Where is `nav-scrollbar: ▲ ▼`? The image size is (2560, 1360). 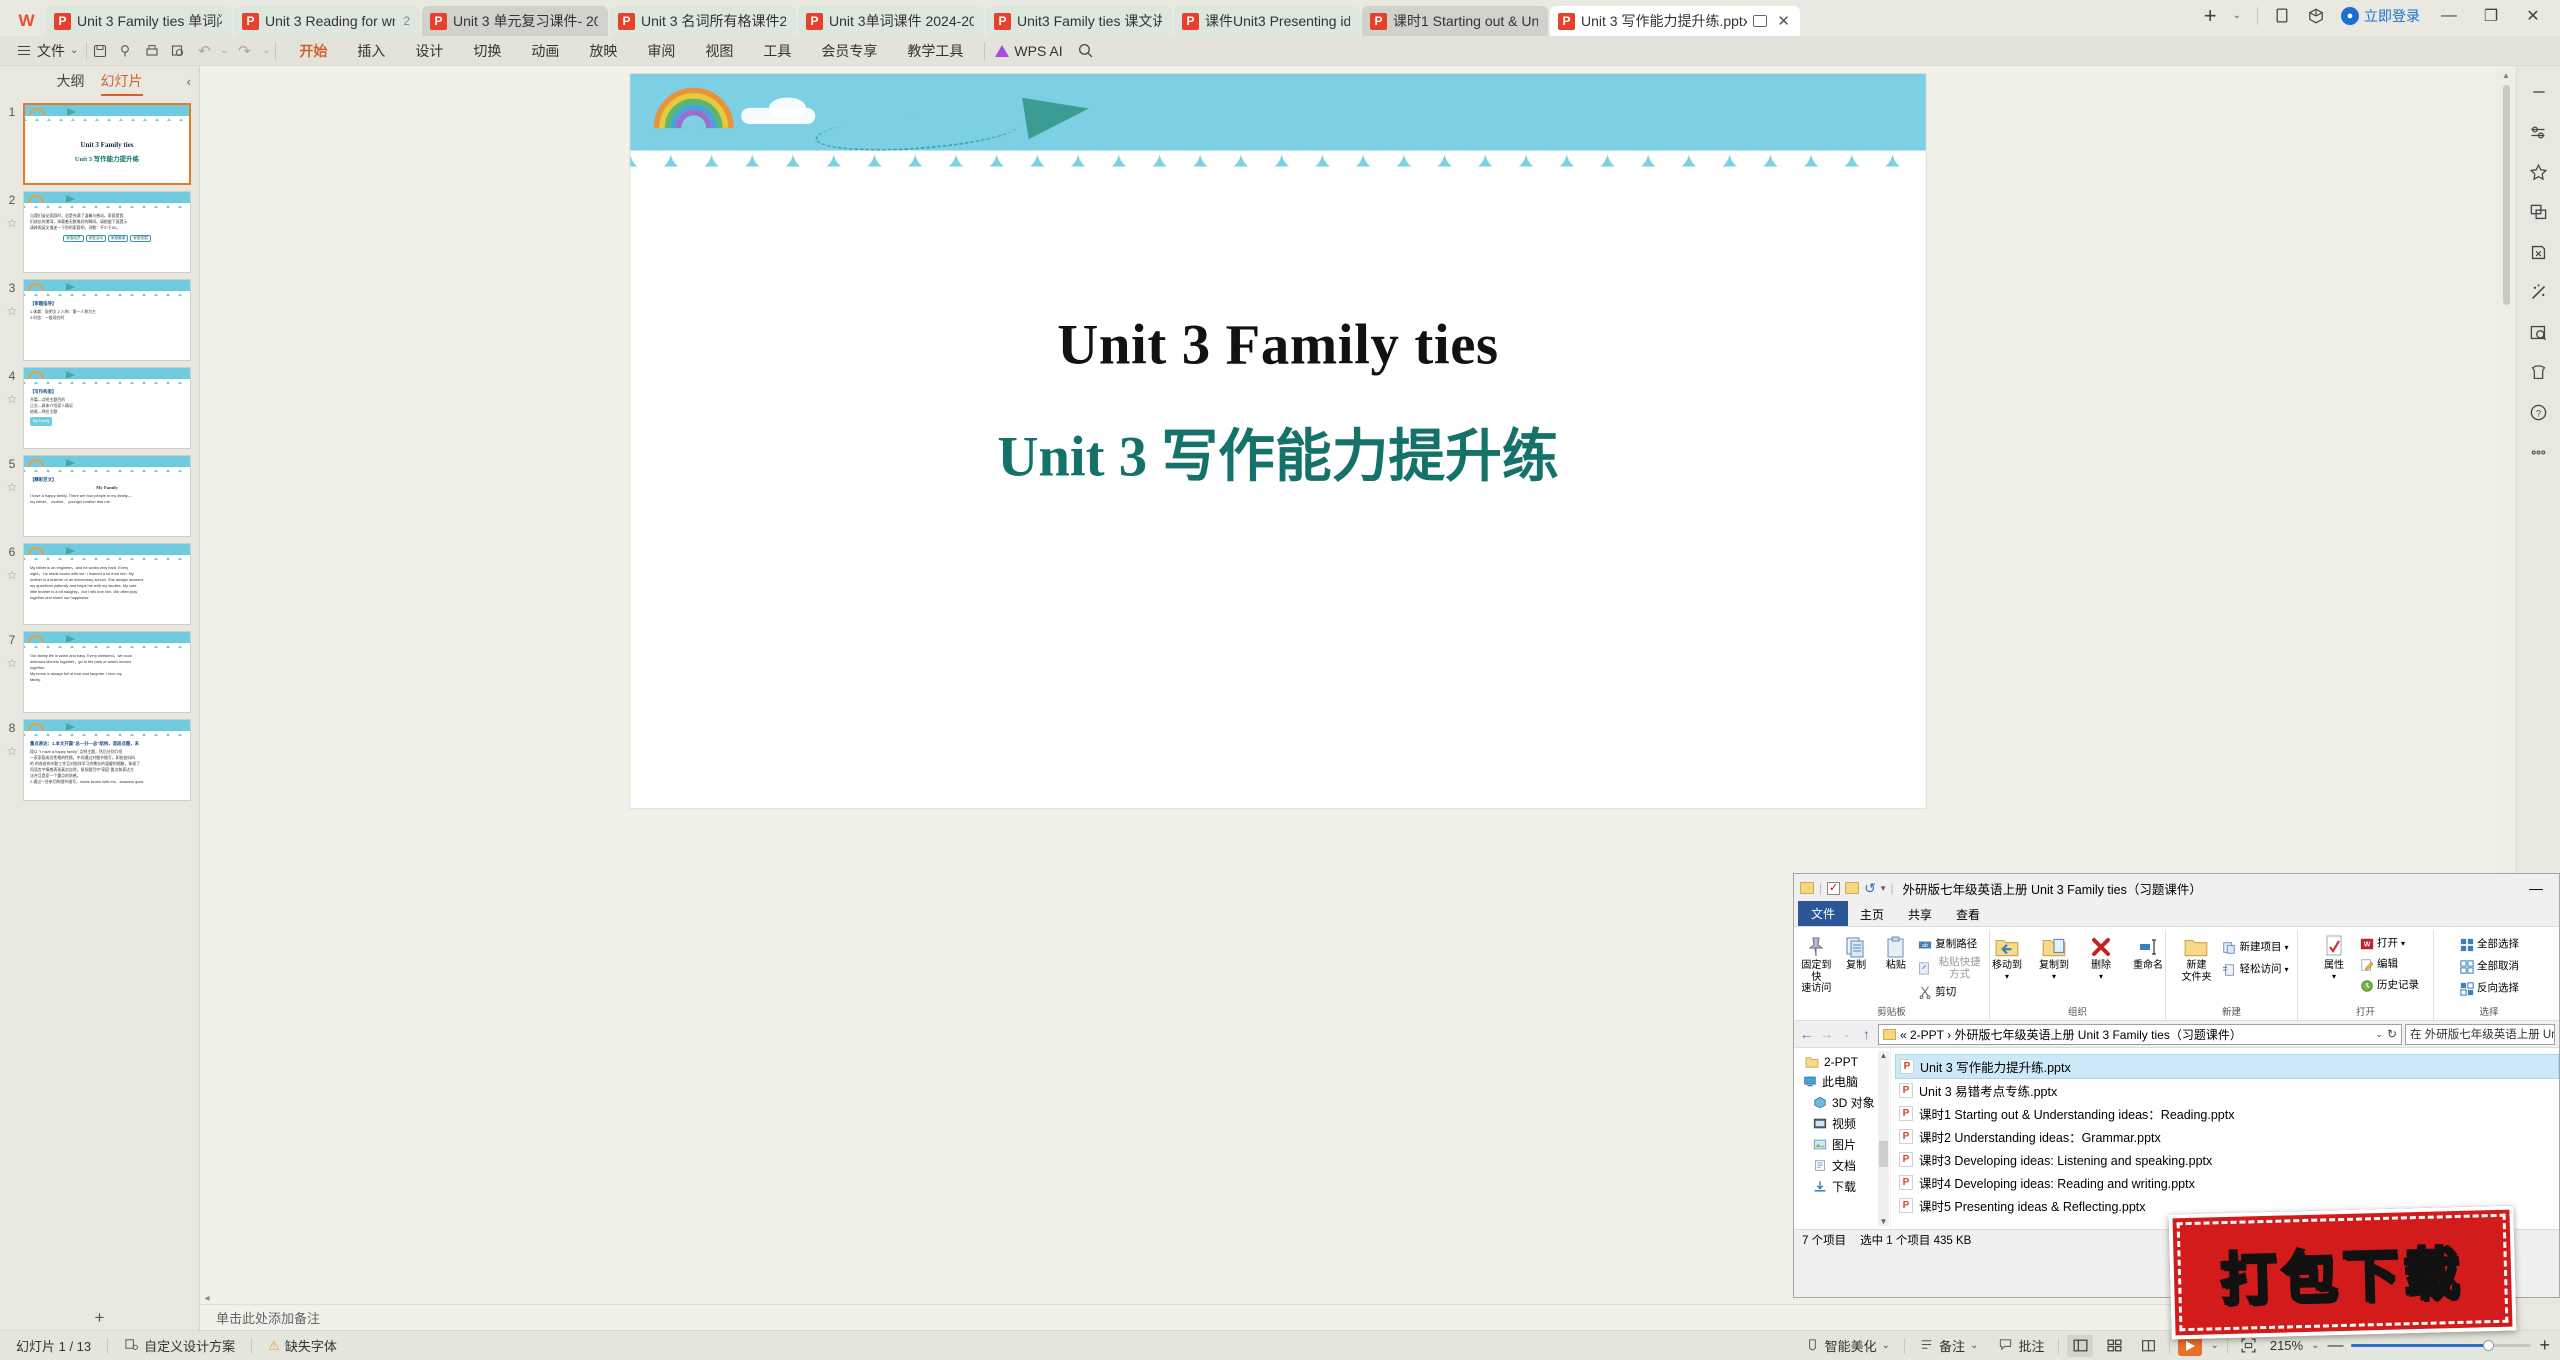 nav-scrollbar: ▲ ▼ is located at coordinates (1883, 1138).